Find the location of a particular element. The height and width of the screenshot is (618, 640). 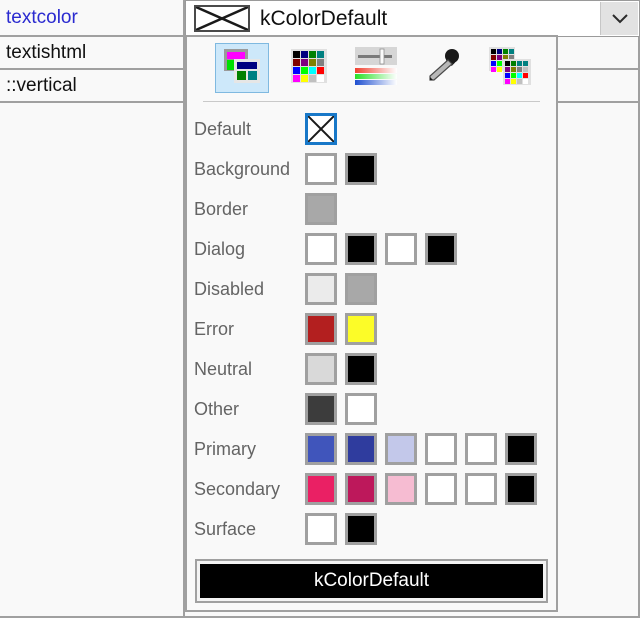

color-grid-icon is located at coordinates (309, 68).